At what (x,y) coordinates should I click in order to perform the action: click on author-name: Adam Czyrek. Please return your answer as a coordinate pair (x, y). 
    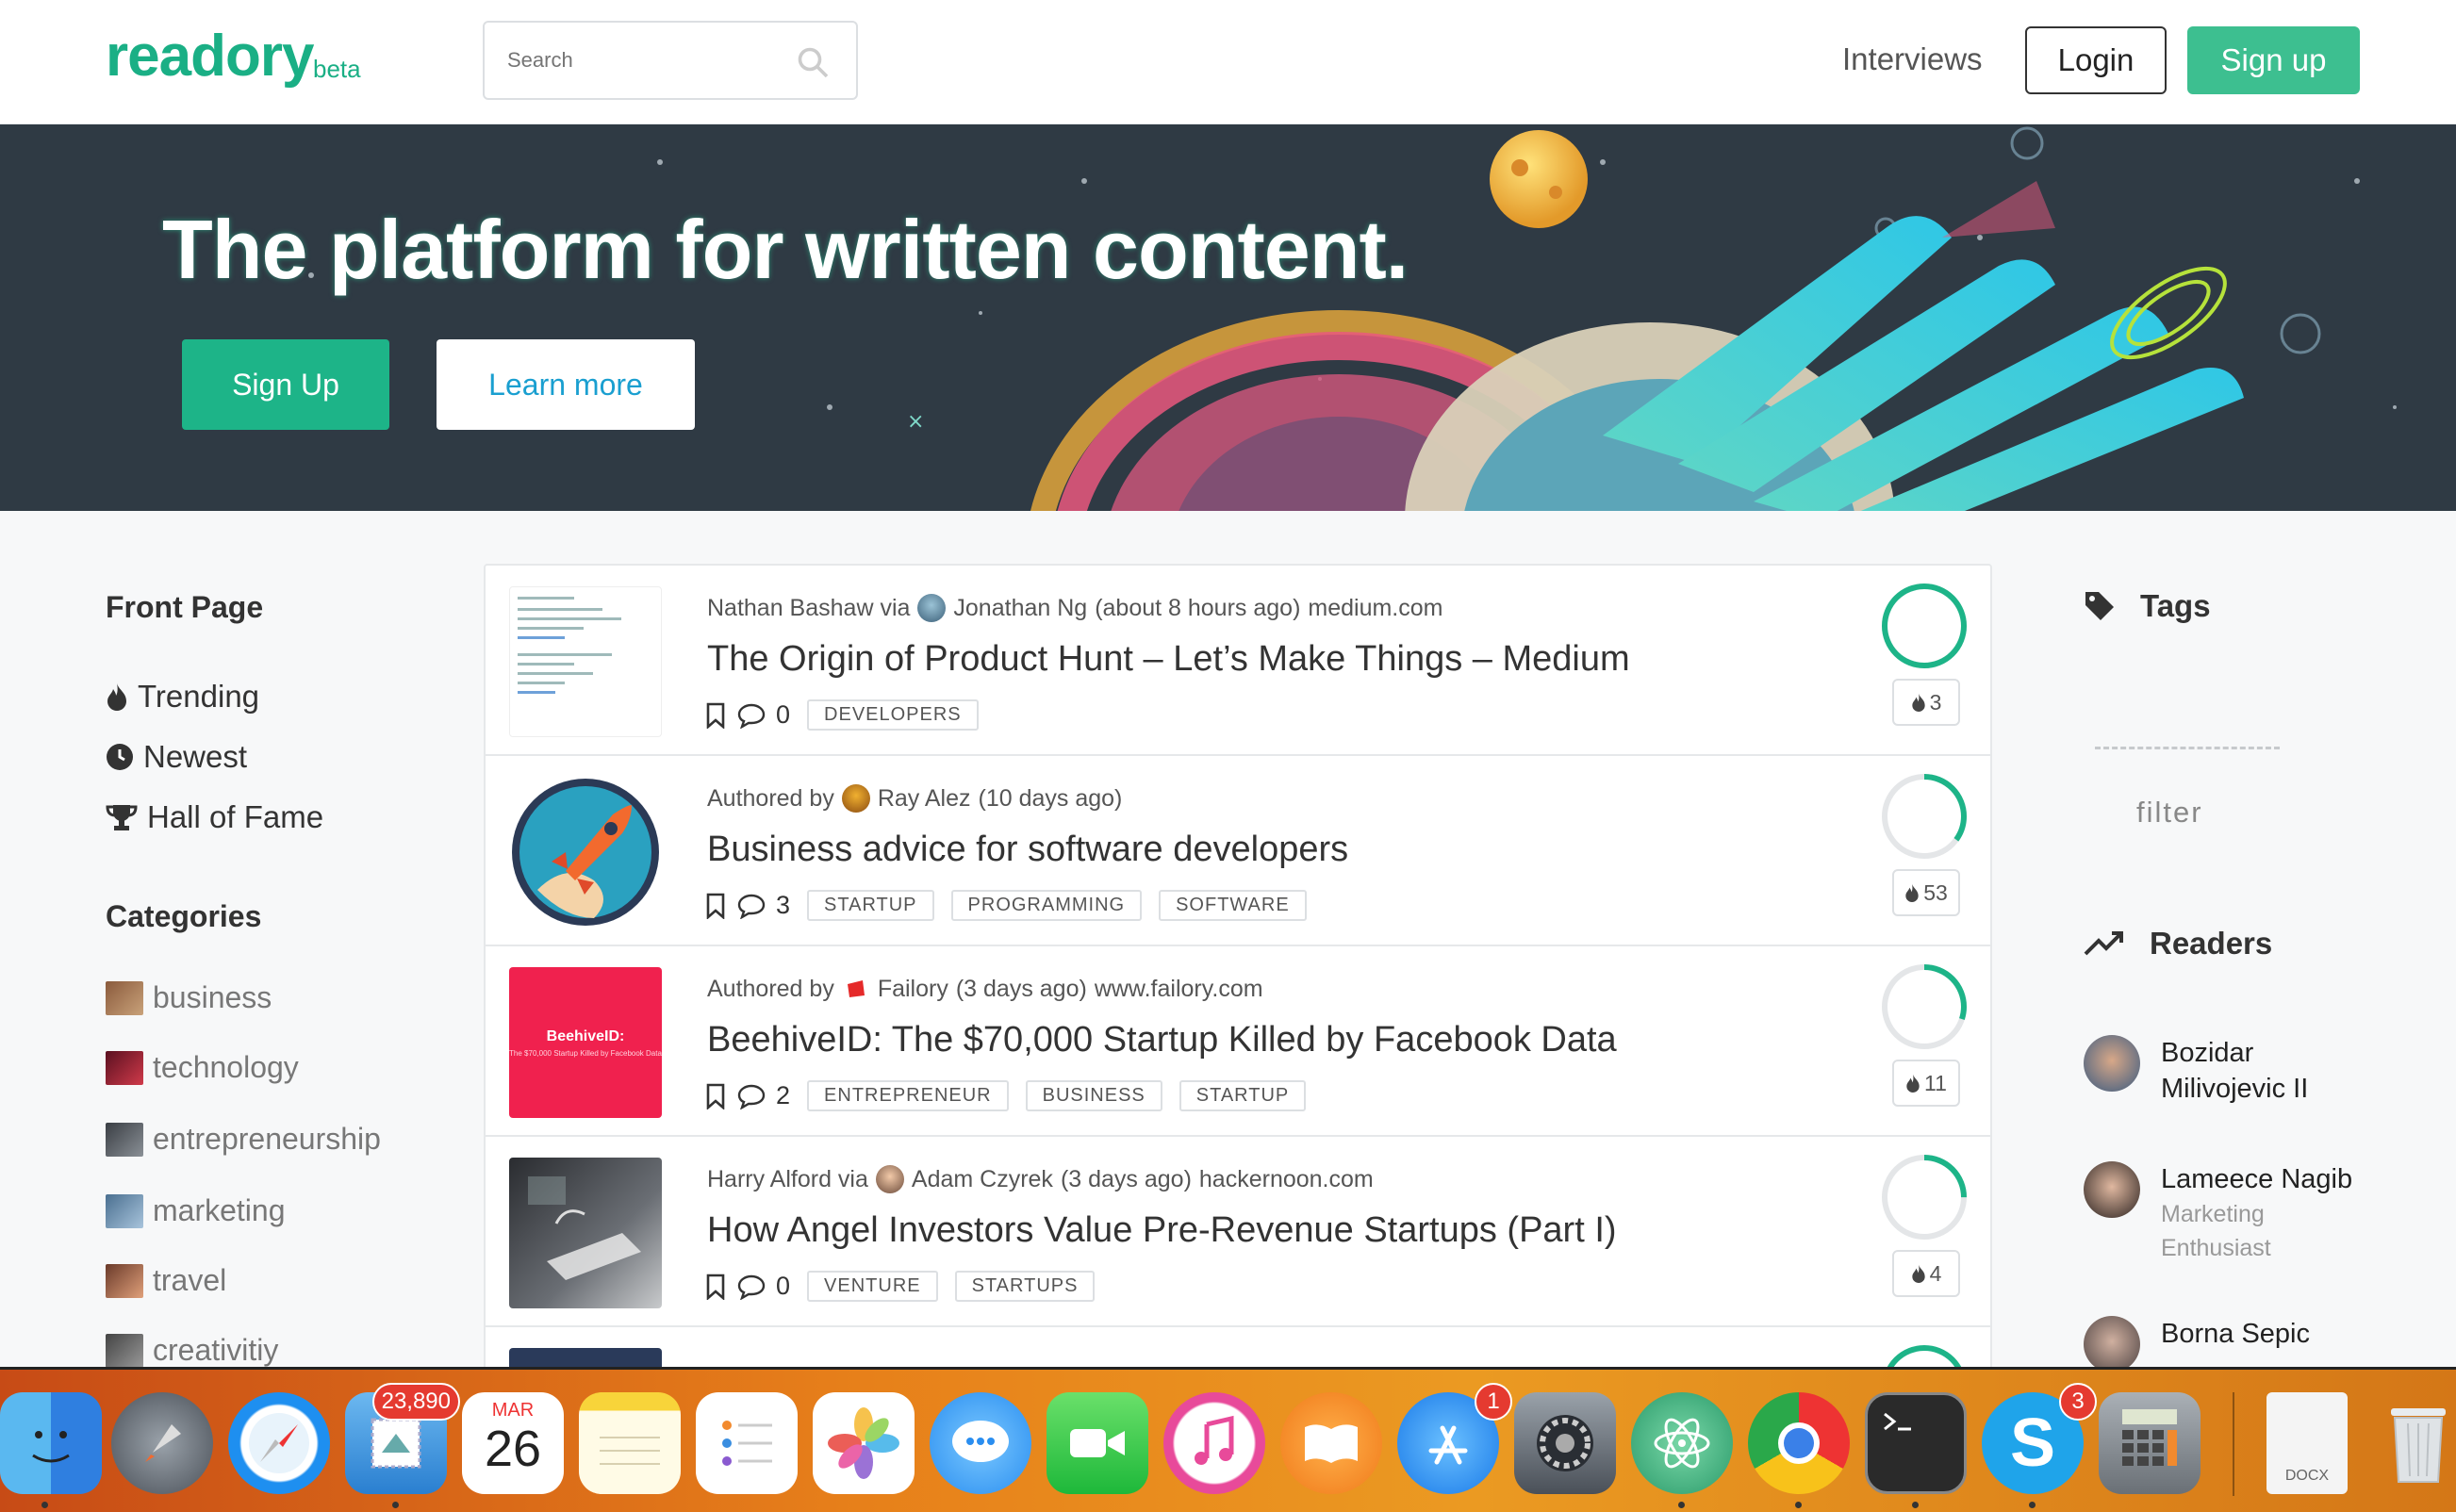
    Looking at the image, I should click on (983, 1180).